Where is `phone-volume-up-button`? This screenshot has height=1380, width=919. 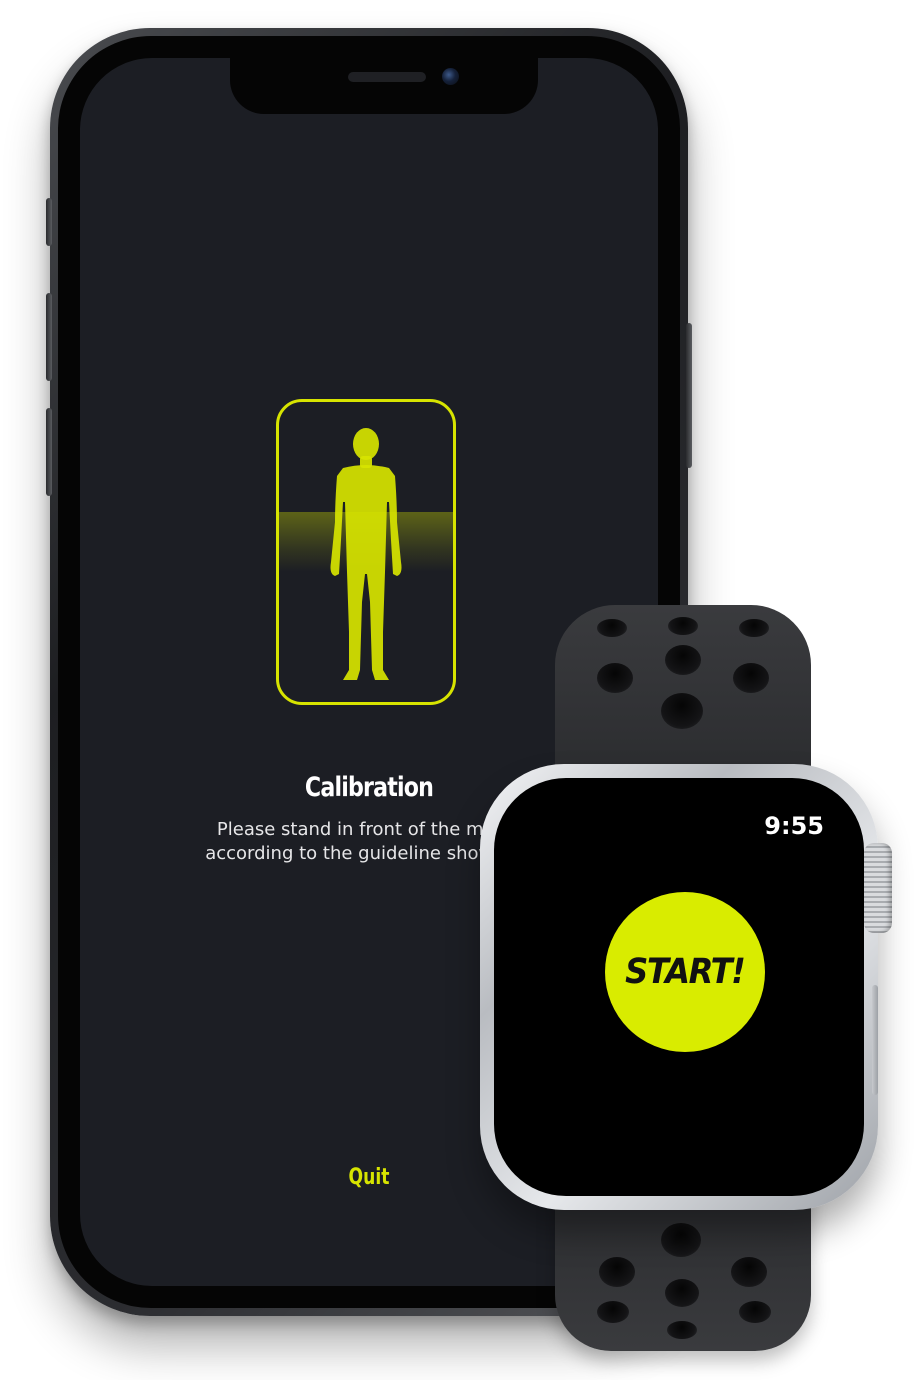 phone-volume-up-button is located at coordinates (49, 337).